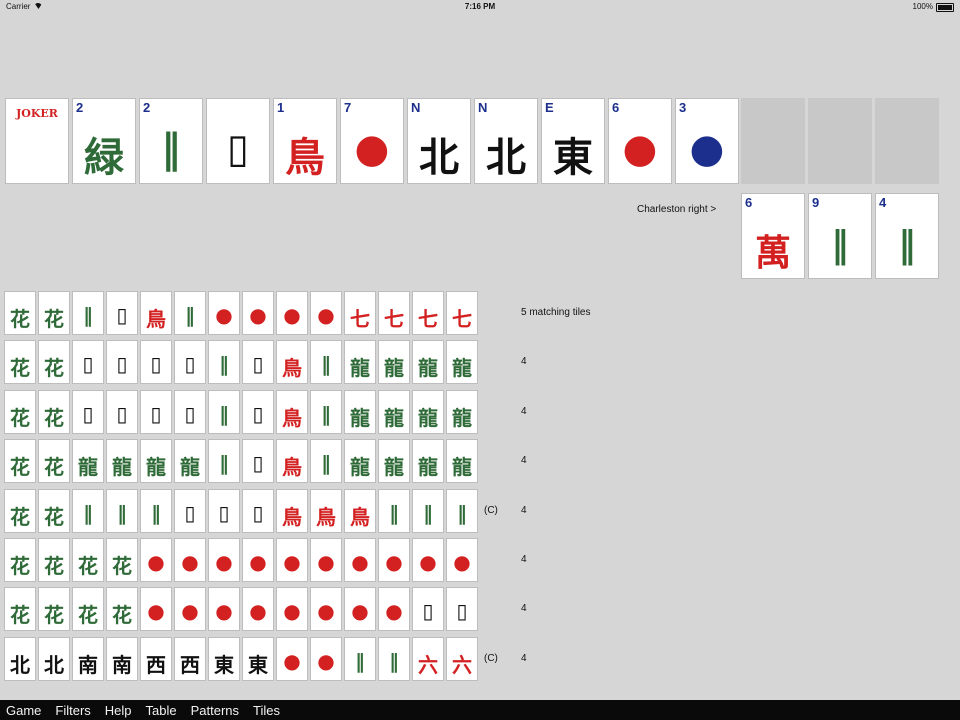 This screenshot has width=960, height=720. I want to click on empty-hand-slot, so click(907, 141).